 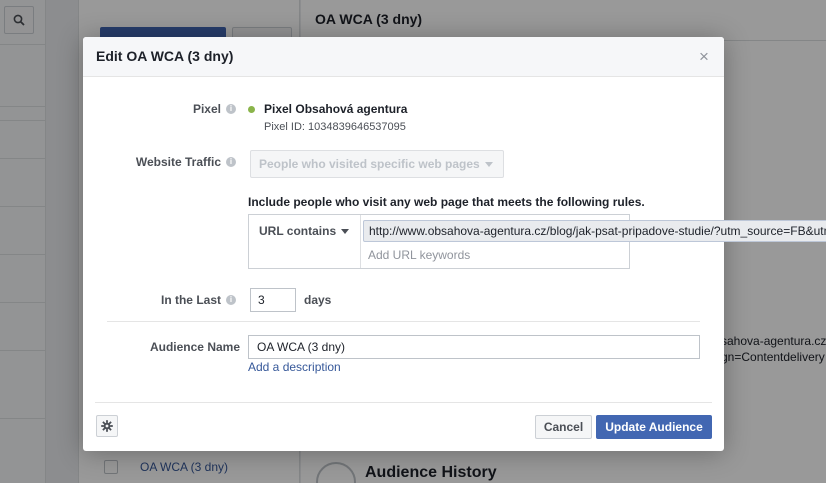 What do you see at coordinates (165, 56) in the screenshot?
I see `dialog-title: Edit OA WCA (3 dny)` at bounding box center [165, 56].